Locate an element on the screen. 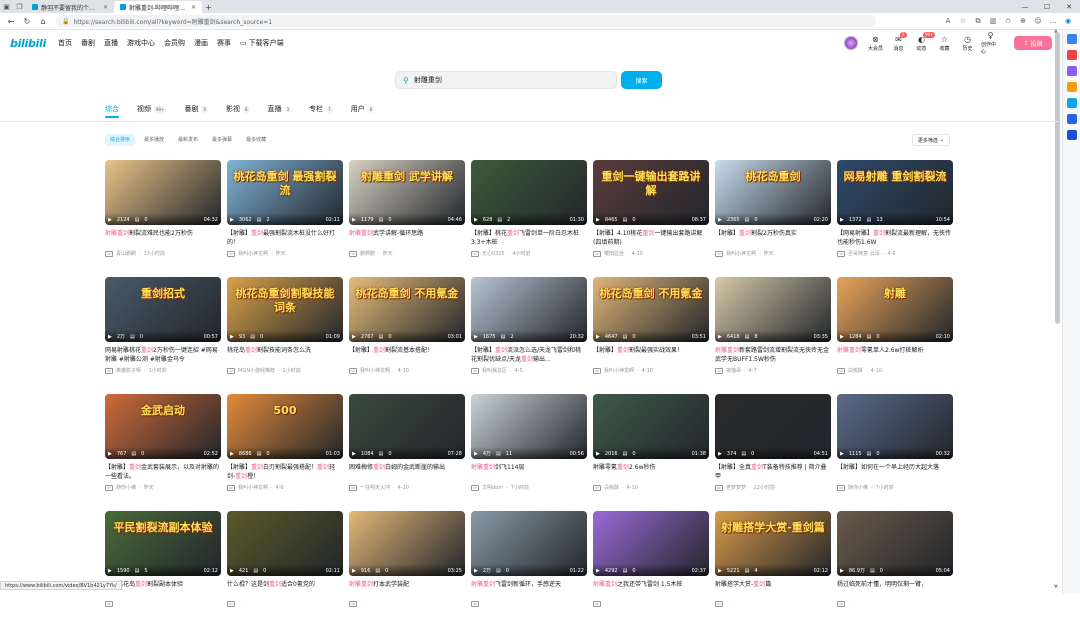 The height and width of the screenshot is (628, 1080). tab-article: 专栏 7 is located at coordinates (321, 109).